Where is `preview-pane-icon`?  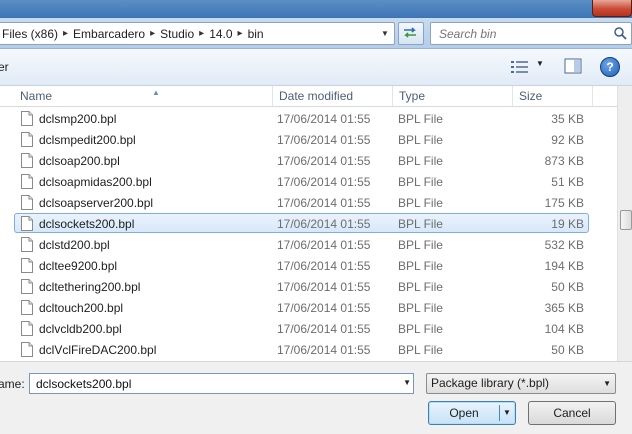 preview-pane-icon is located at coordinates (573, 66).